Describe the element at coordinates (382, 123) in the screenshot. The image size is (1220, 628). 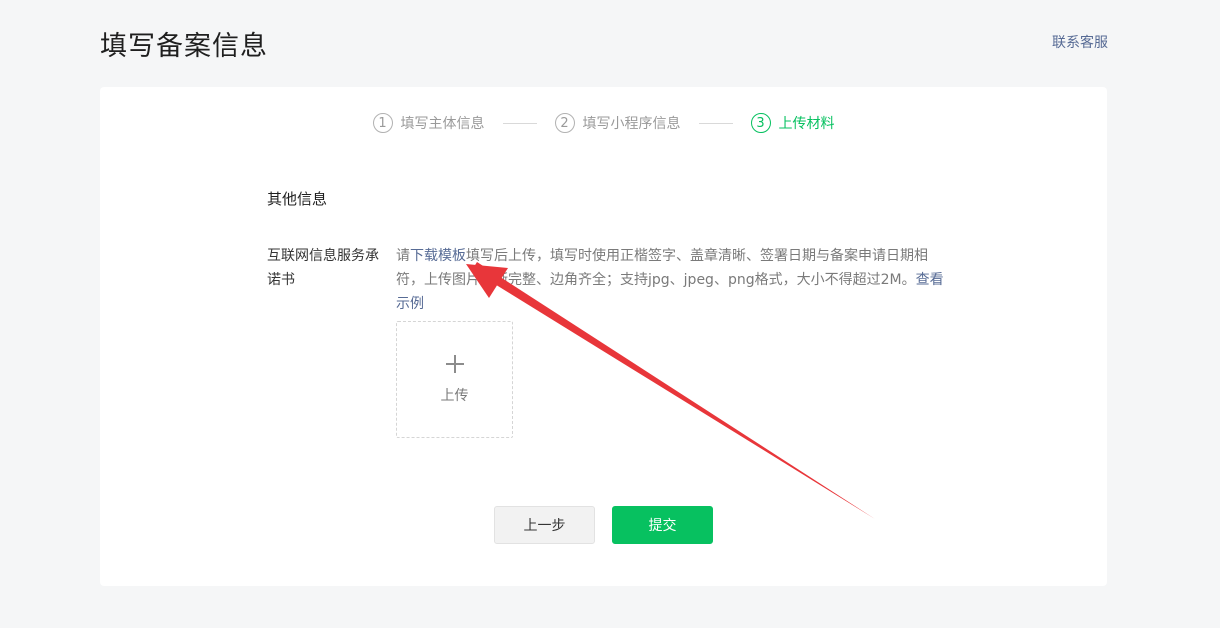
I see `step-1-number: 1` at that location.